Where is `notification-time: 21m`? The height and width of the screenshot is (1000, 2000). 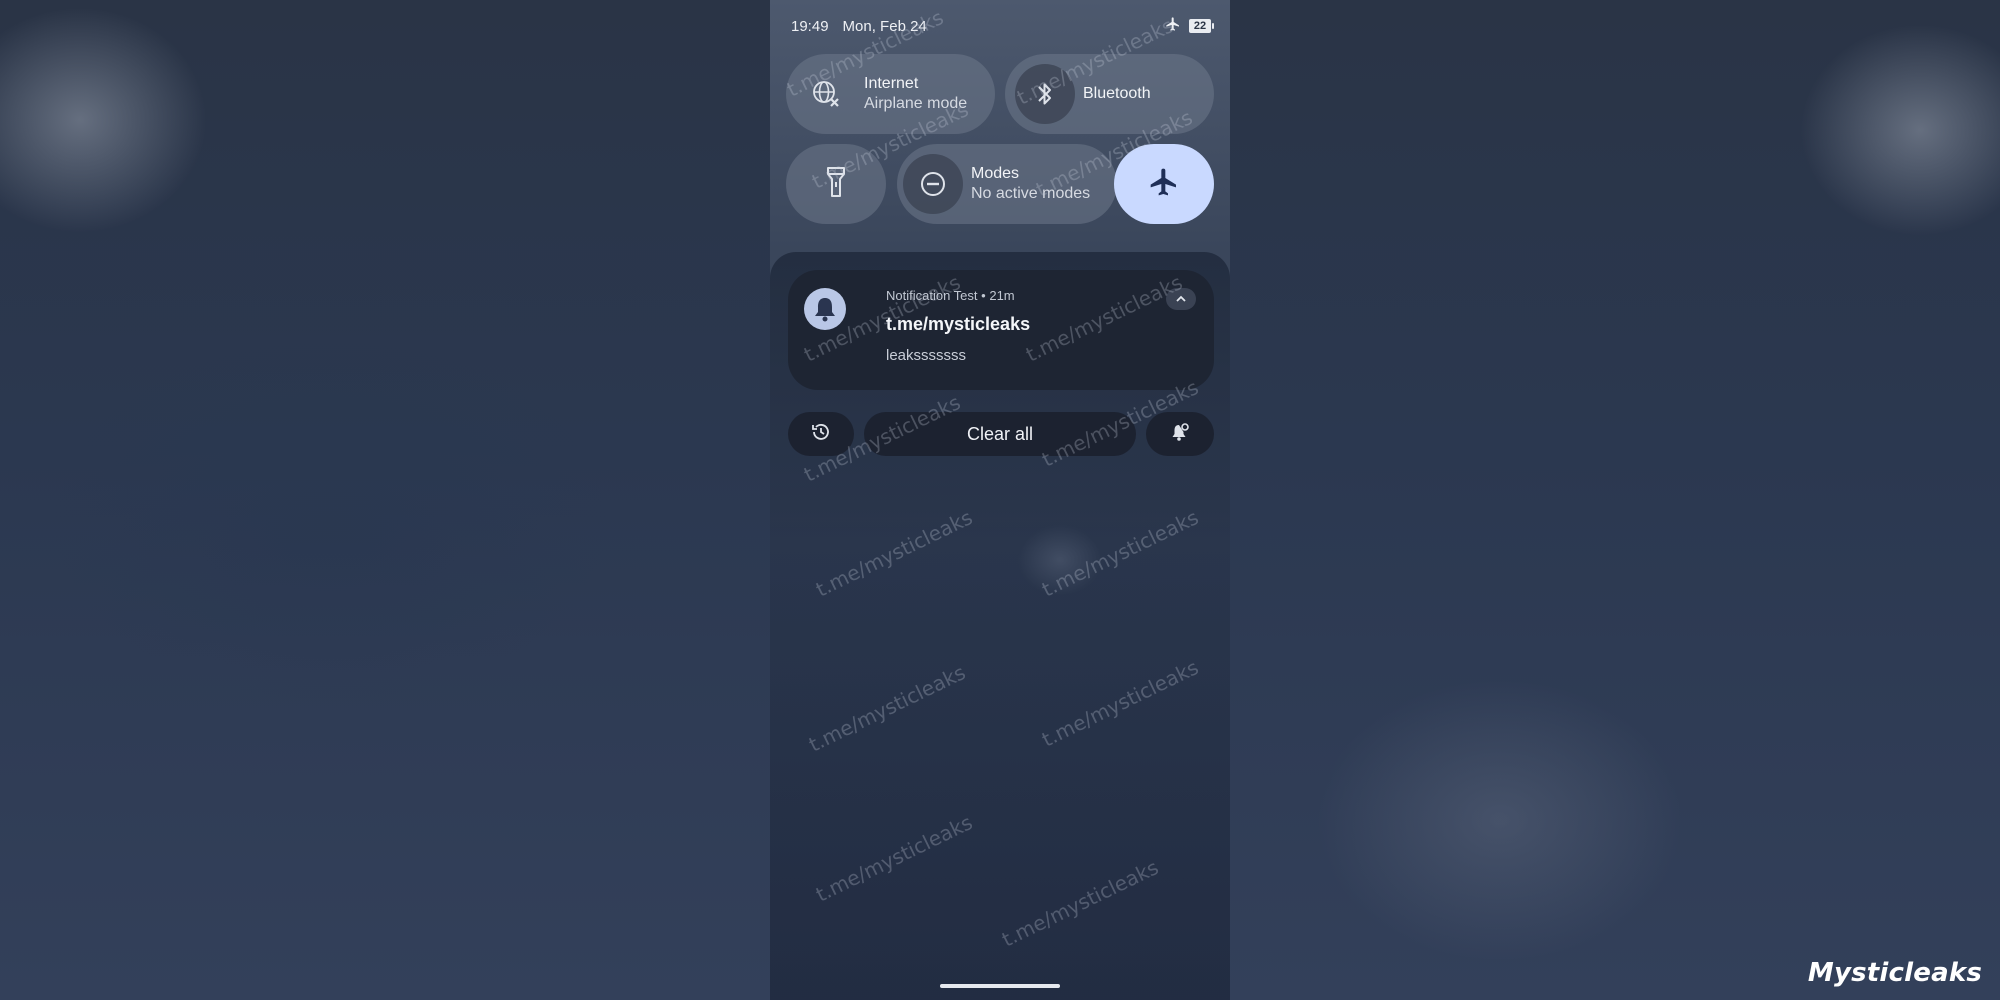
notification-time: 21m is located at coordinates (1002, 295).